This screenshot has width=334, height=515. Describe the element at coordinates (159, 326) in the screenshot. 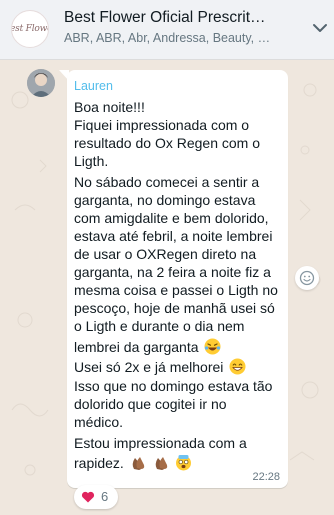

I see `message-line: o Ligth e durante o dia nem` at that location.